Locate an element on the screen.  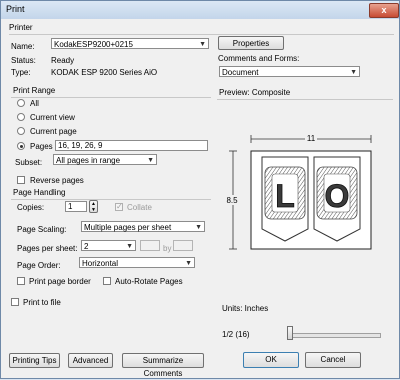
preview-graphic: 11 8.5 L O is located at coordinates (298, 191).